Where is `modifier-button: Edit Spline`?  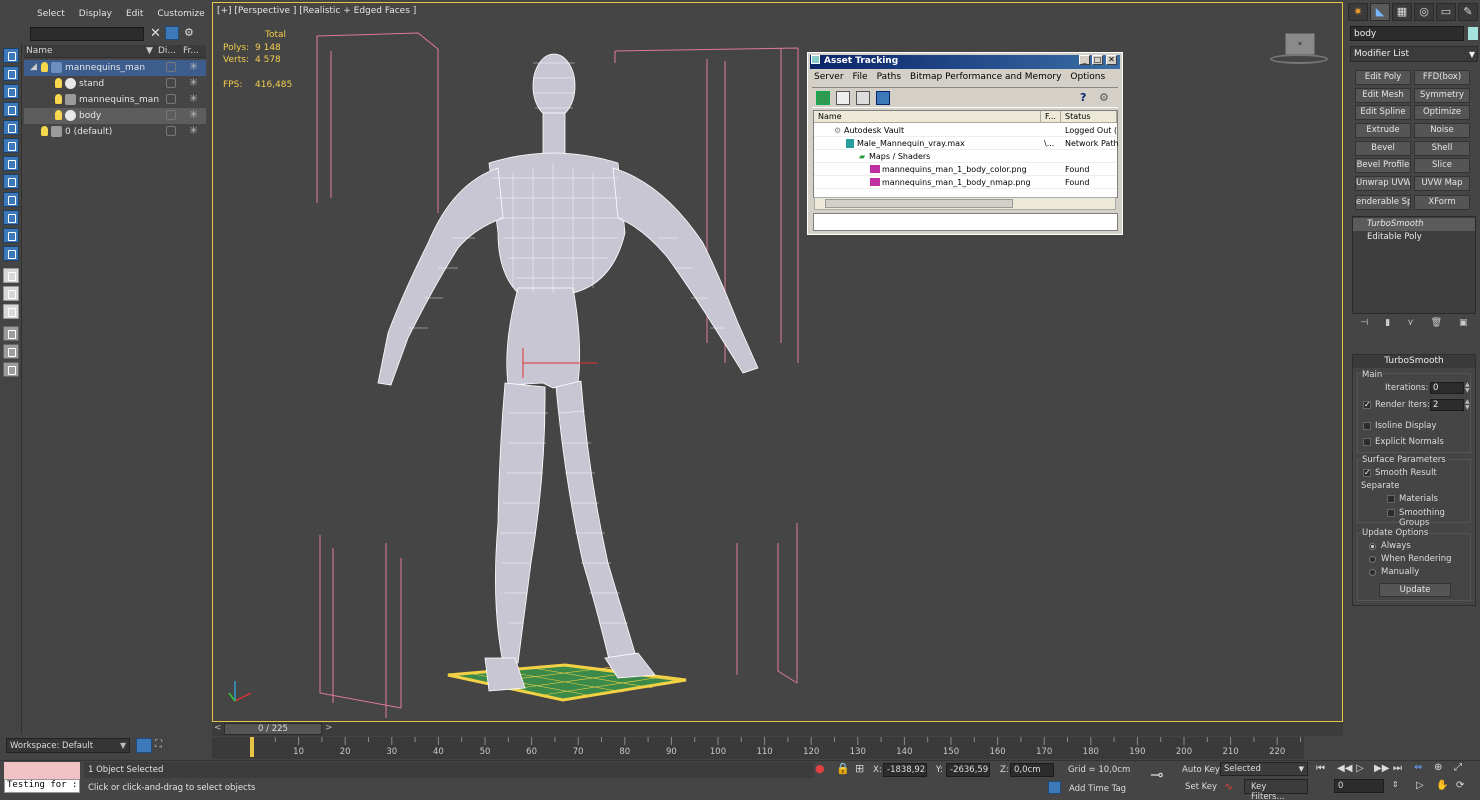
modifier-button: Edit Spline is located at coordinates (1383, 112).